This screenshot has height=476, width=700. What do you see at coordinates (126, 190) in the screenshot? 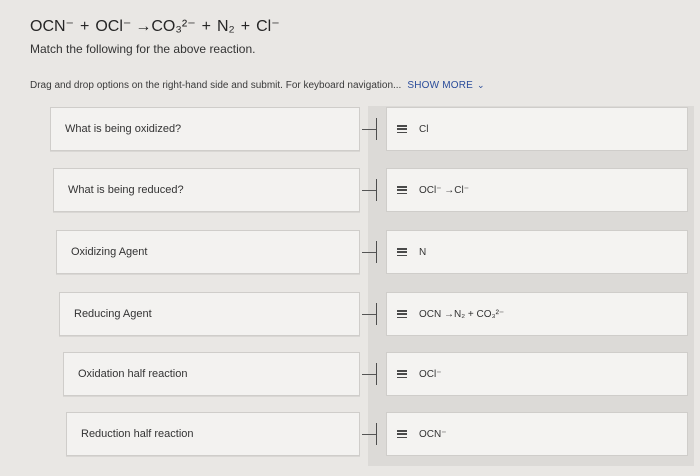
I see `match-prompt-label: What is being reduced?` at bounding box center [126, 190].